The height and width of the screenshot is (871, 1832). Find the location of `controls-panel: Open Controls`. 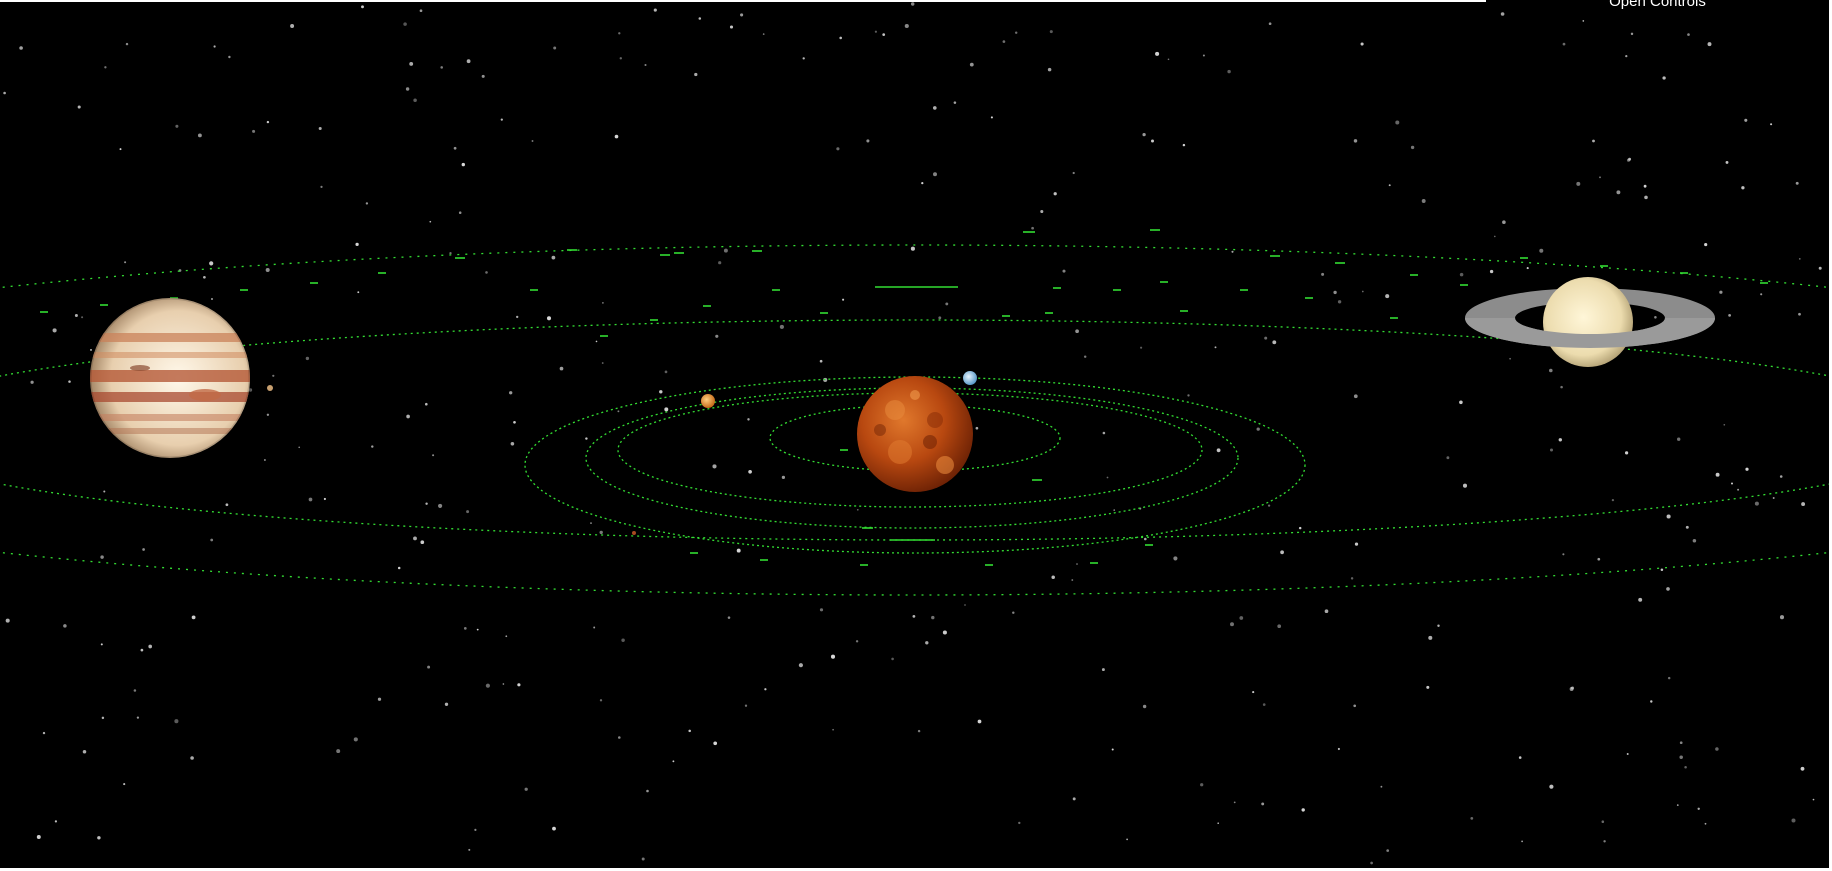

controls-panel: Open Controls is located at coordinates (1657, 6).